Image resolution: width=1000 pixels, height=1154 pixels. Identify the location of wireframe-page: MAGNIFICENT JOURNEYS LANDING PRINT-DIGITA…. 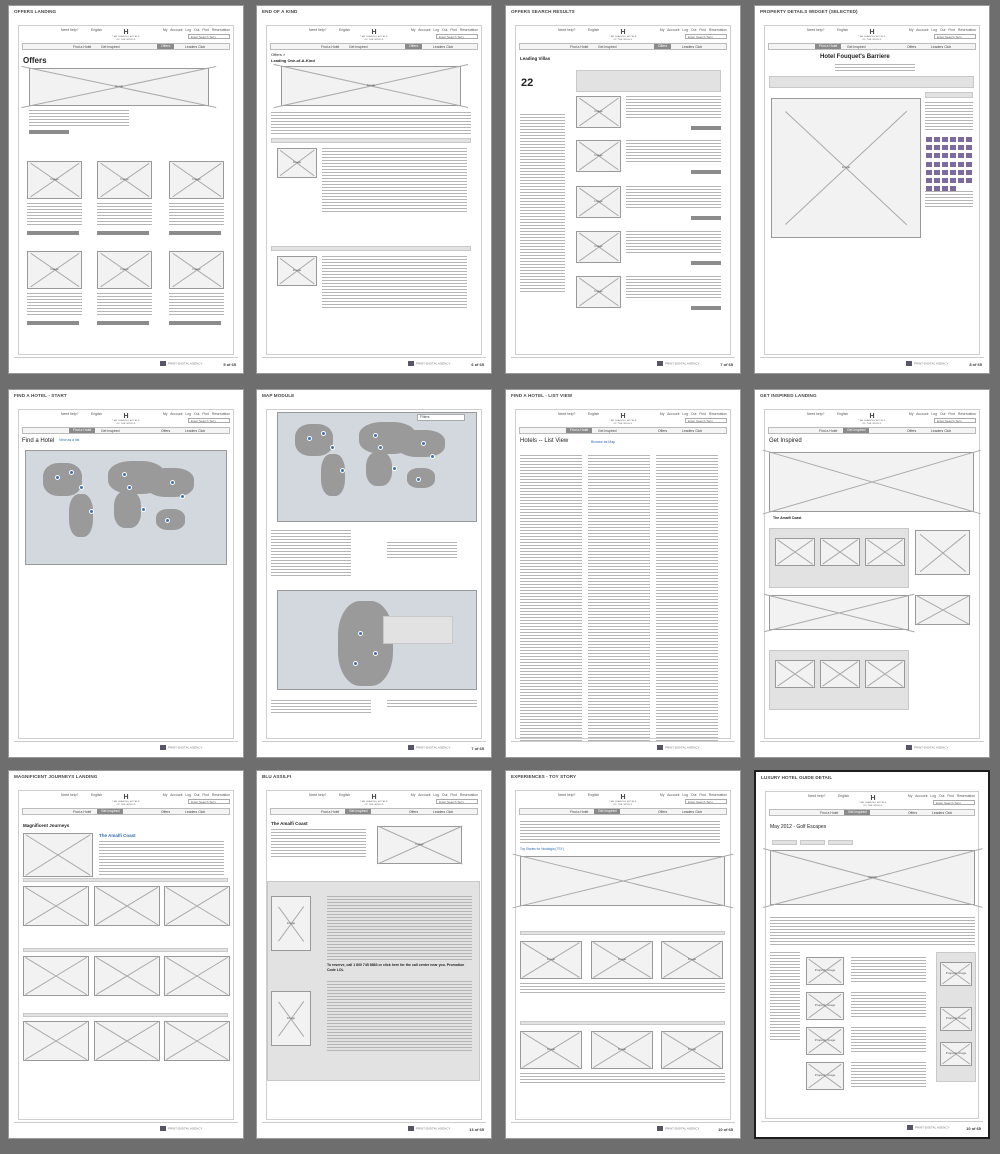
(126, 954).